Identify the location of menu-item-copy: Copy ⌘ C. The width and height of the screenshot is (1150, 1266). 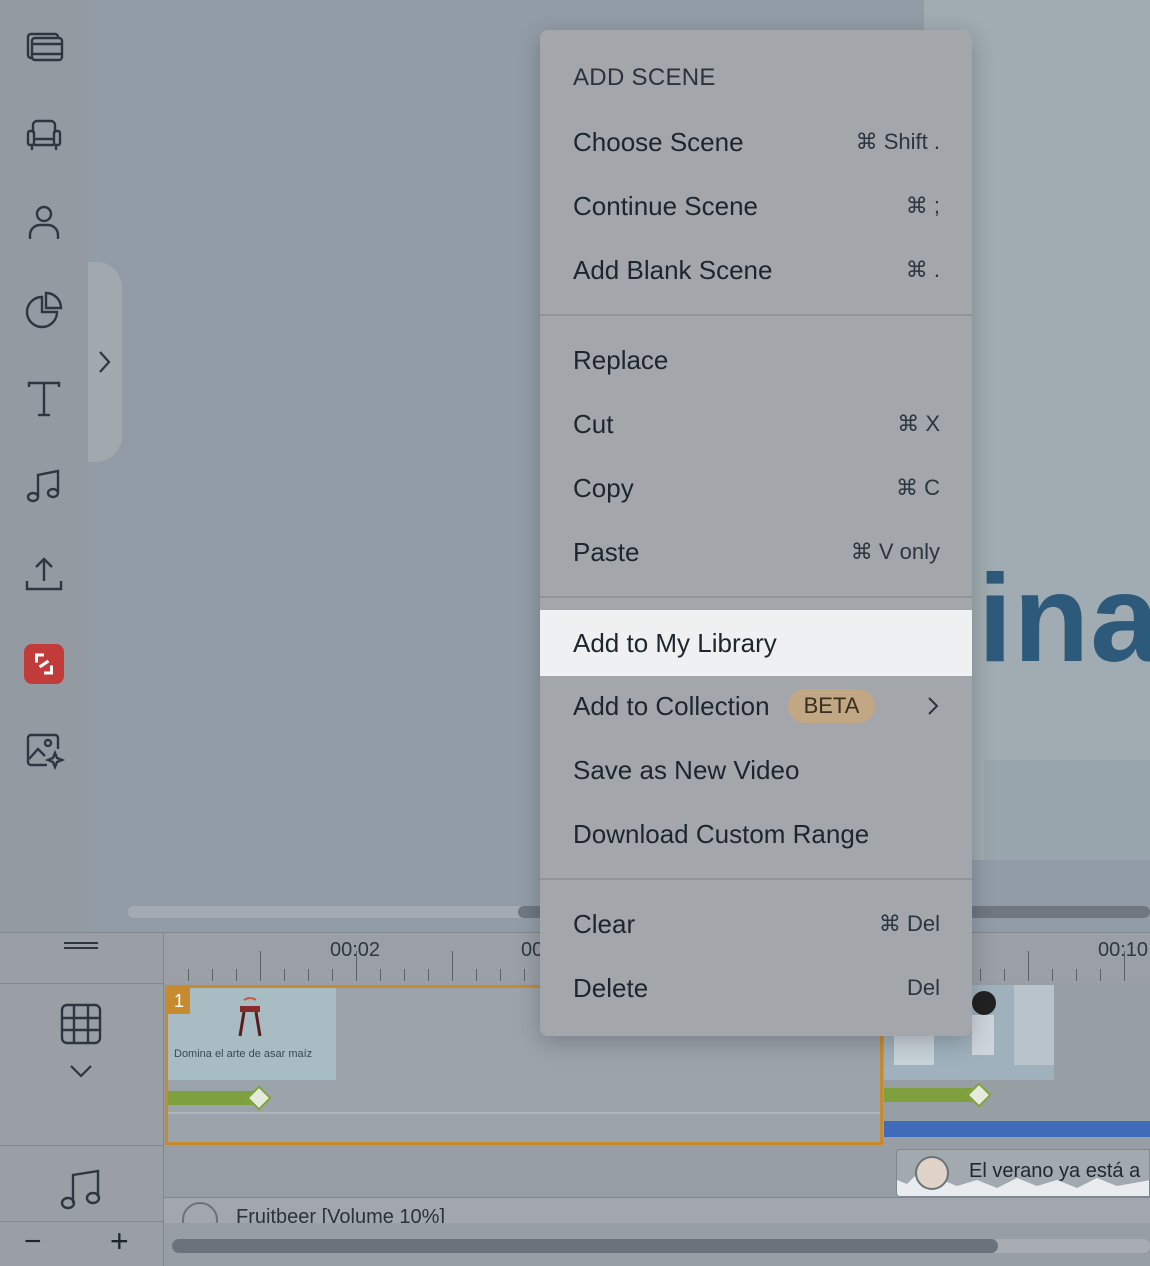
(756, 488).